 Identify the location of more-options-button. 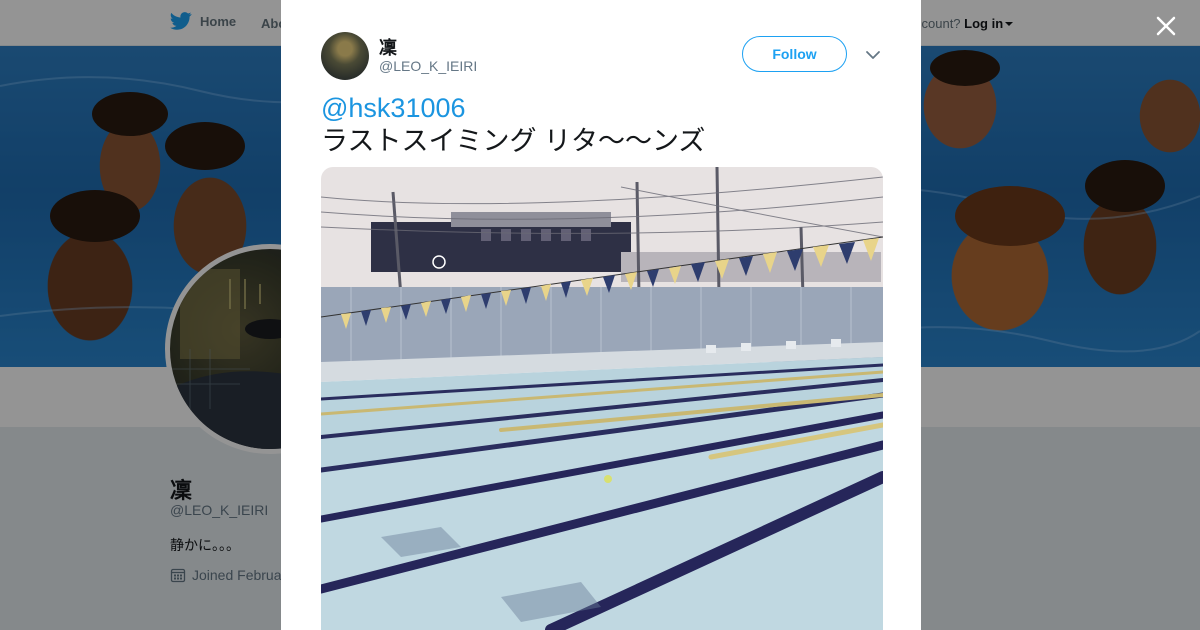
(873, 54).